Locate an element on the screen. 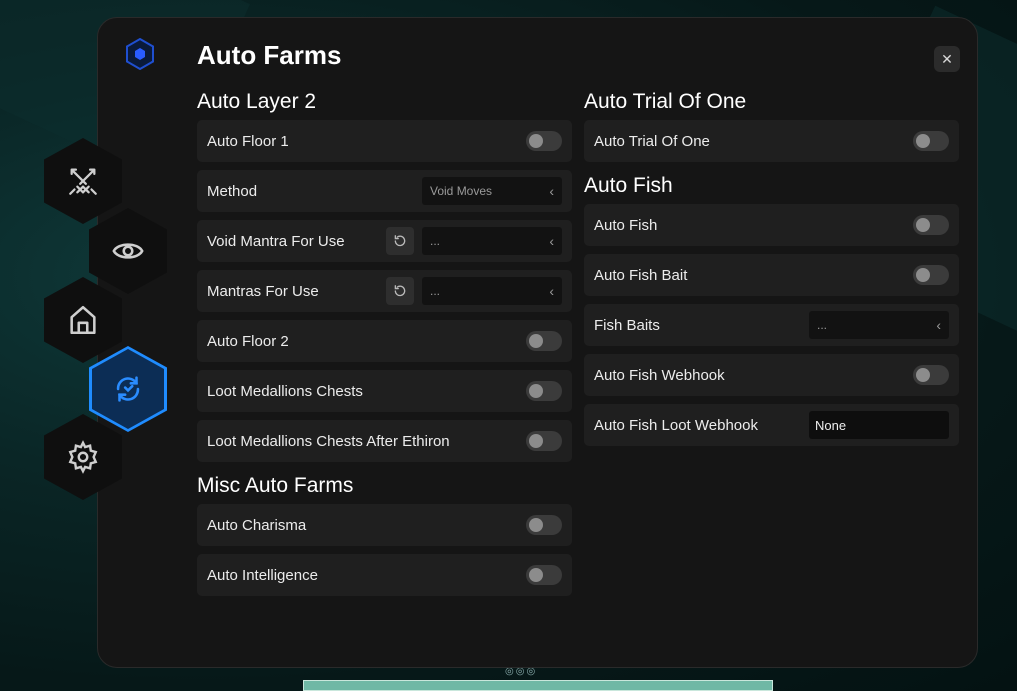 This screenshot has height=691, width=1017. row-void-mantra: Void Mantra For Use ... ‹ is located at coordinates (384, 241).